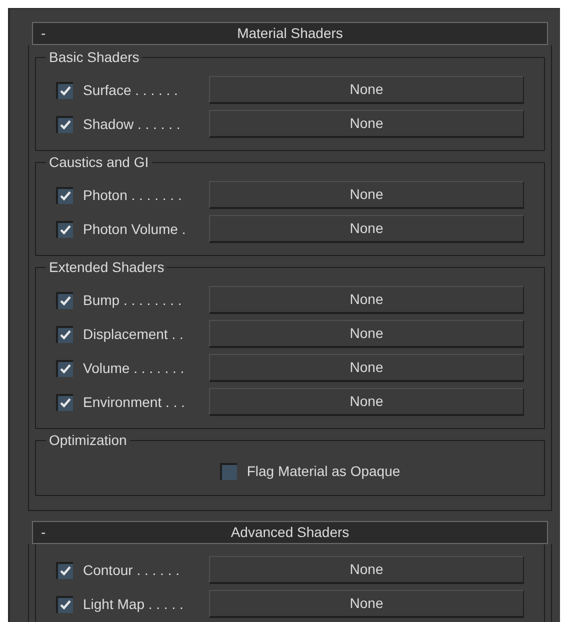 This screenshot has width=568, height=622. Describe the element at coordinates (133, 300) in the screenshot. I see `shader-label: Bump . . . . . . . .` at that location.